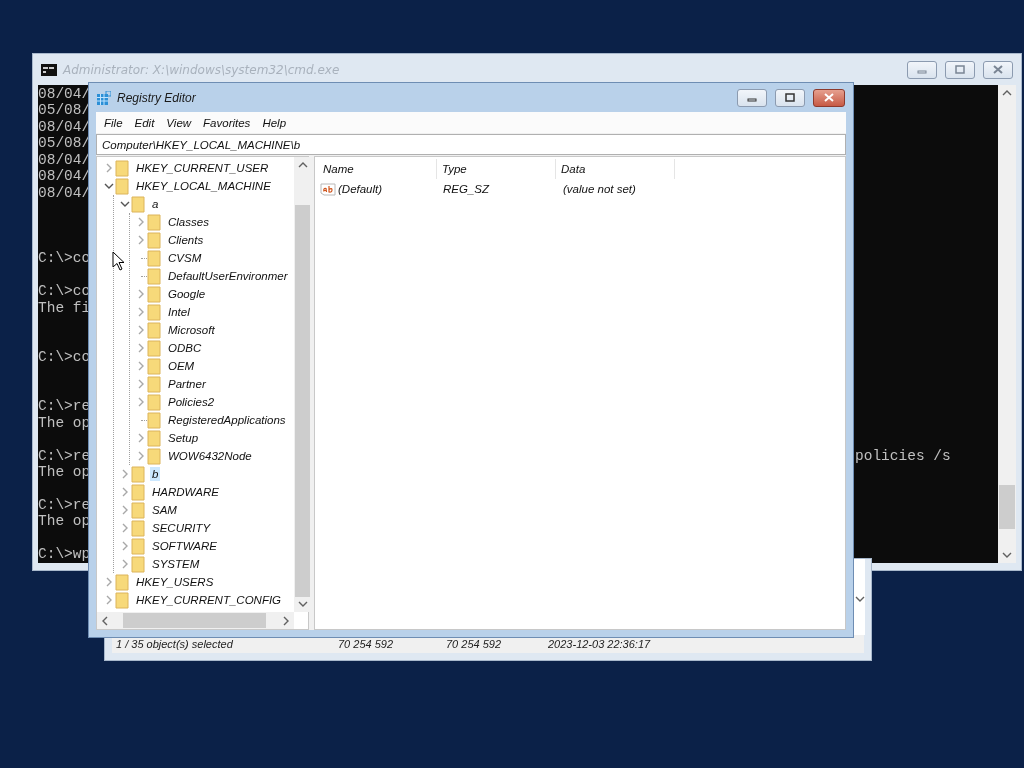 The width and height of the screenshot is (1024, 768). I want to click on tree-item: a, so click(155, 204).